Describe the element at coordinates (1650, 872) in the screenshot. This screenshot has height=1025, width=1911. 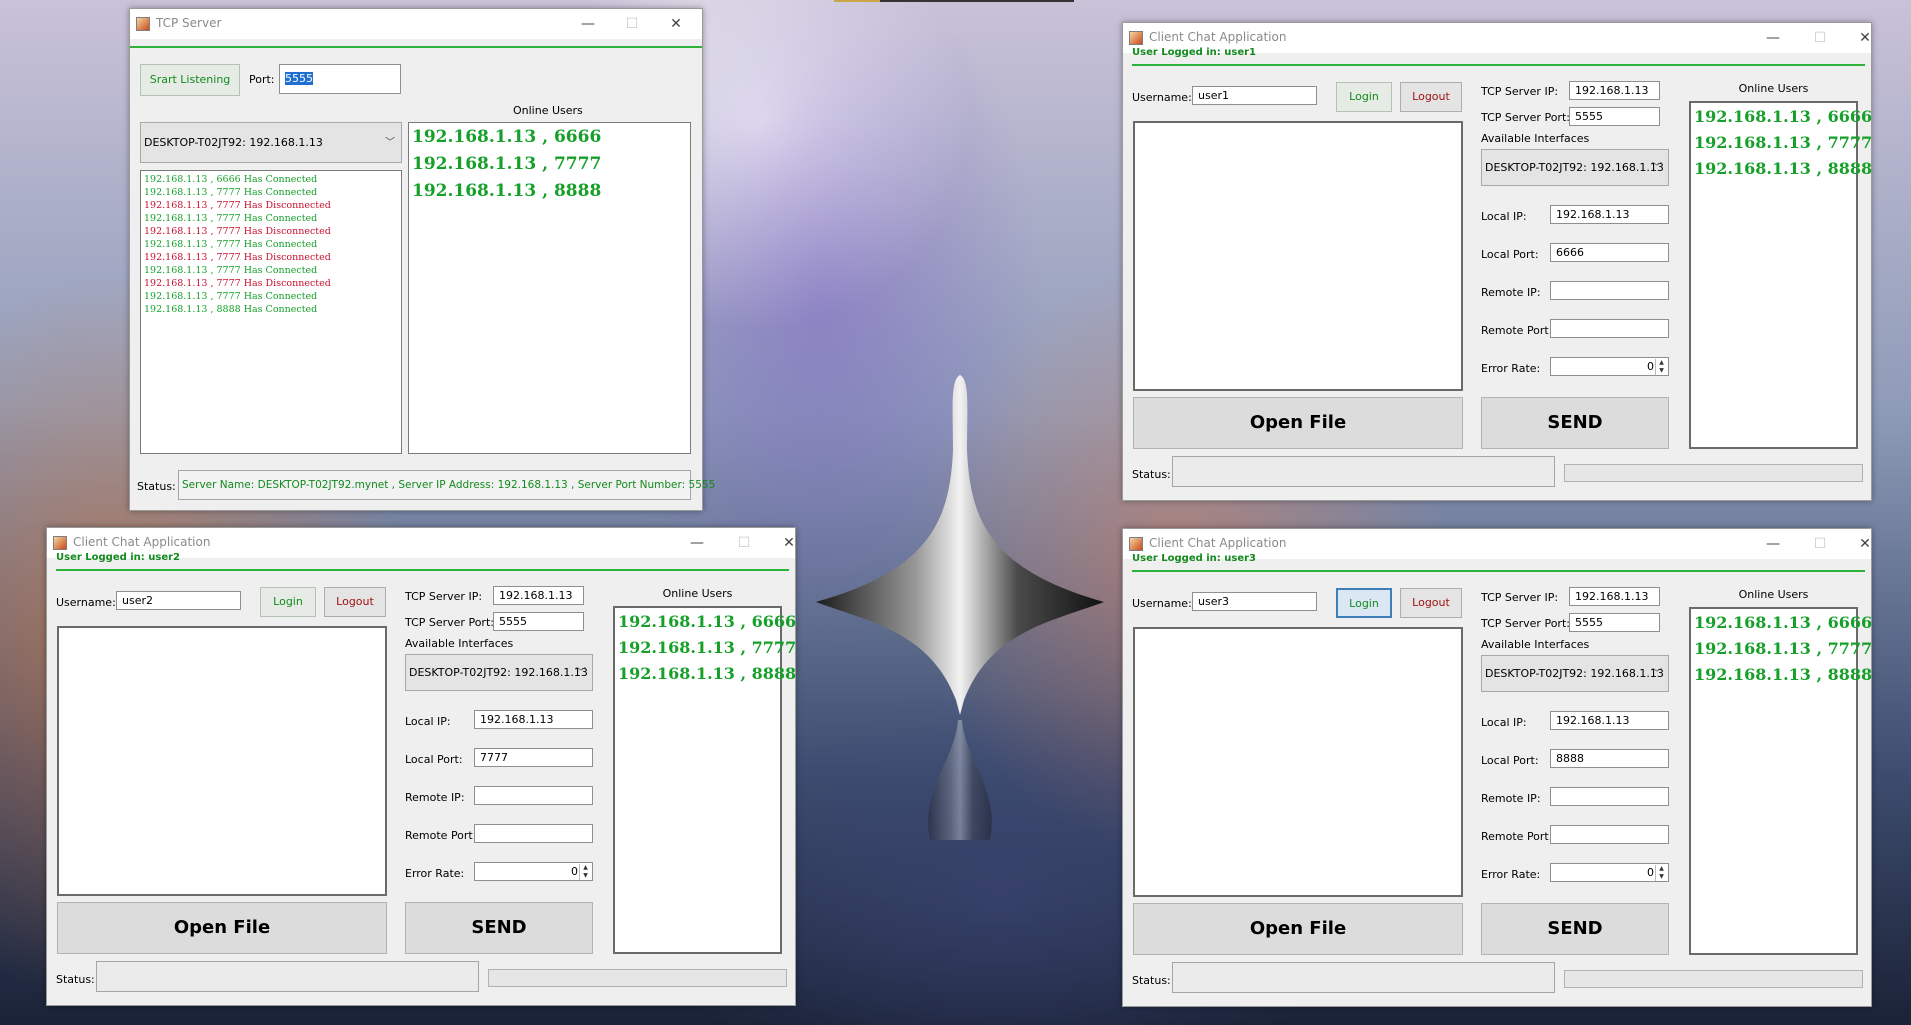
I see `error-rate-value: 0` at that location.